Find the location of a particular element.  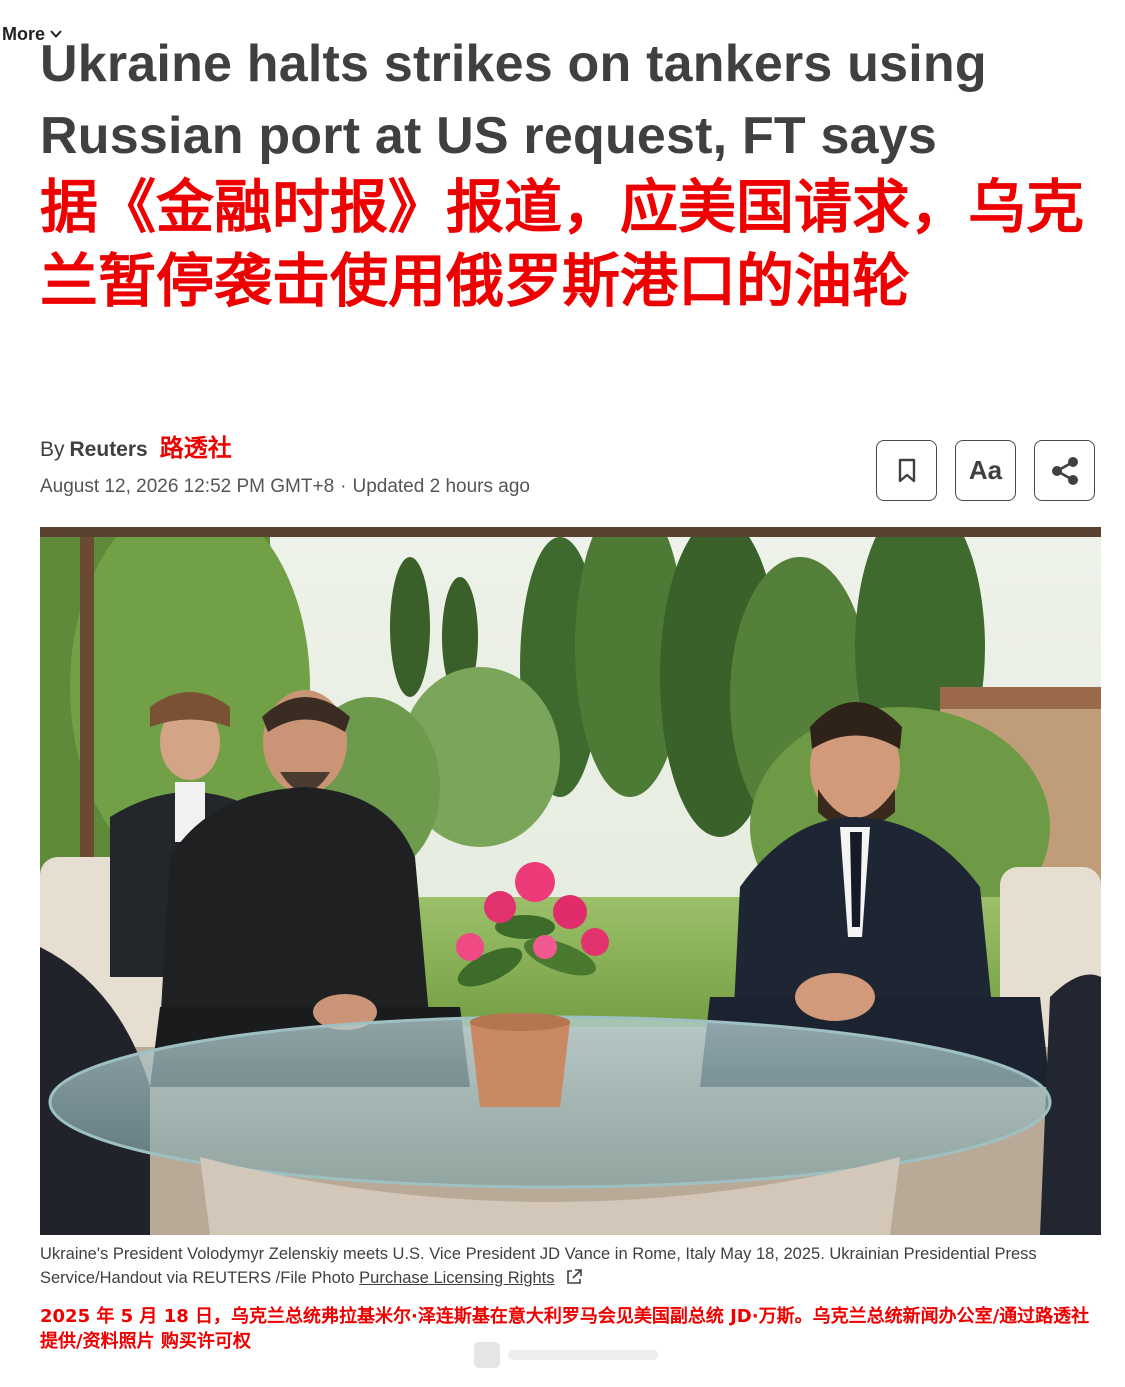

purchase-licensing-link: Purchase Licensing Rights is located at coordinates (456, 1278).